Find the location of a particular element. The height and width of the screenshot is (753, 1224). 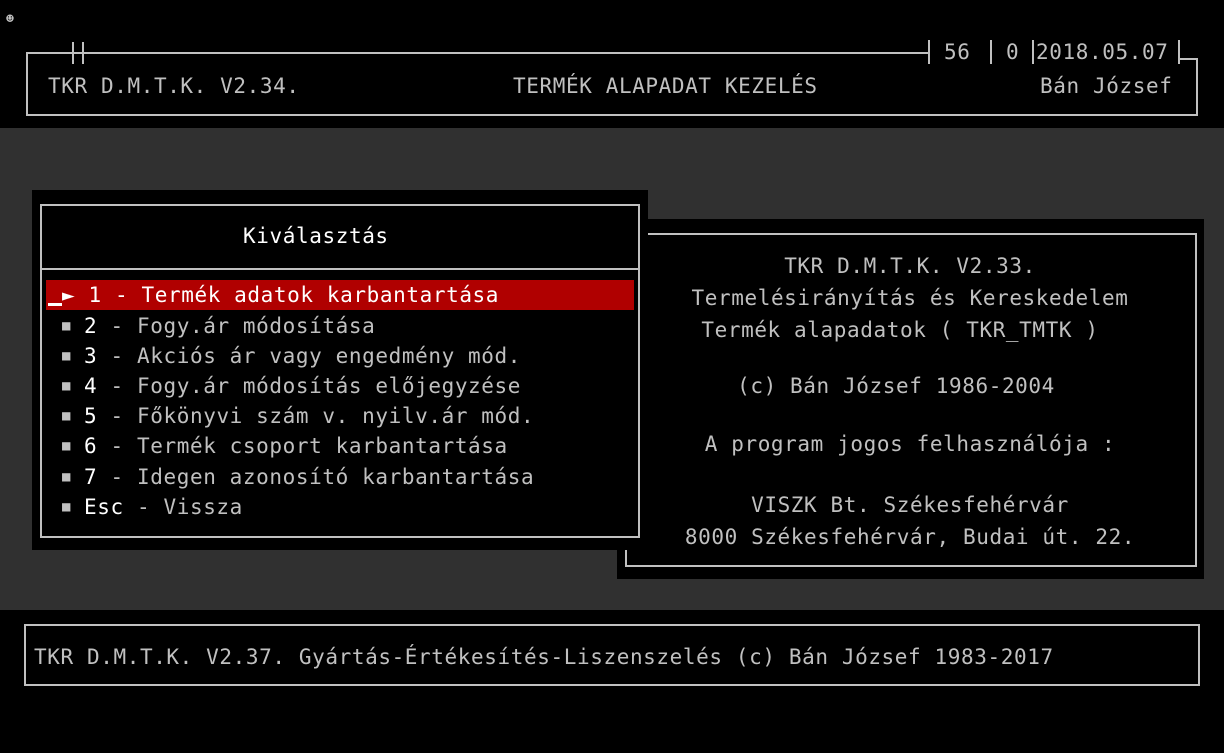

header-frame-top-left is located at coordinates (477, 53).